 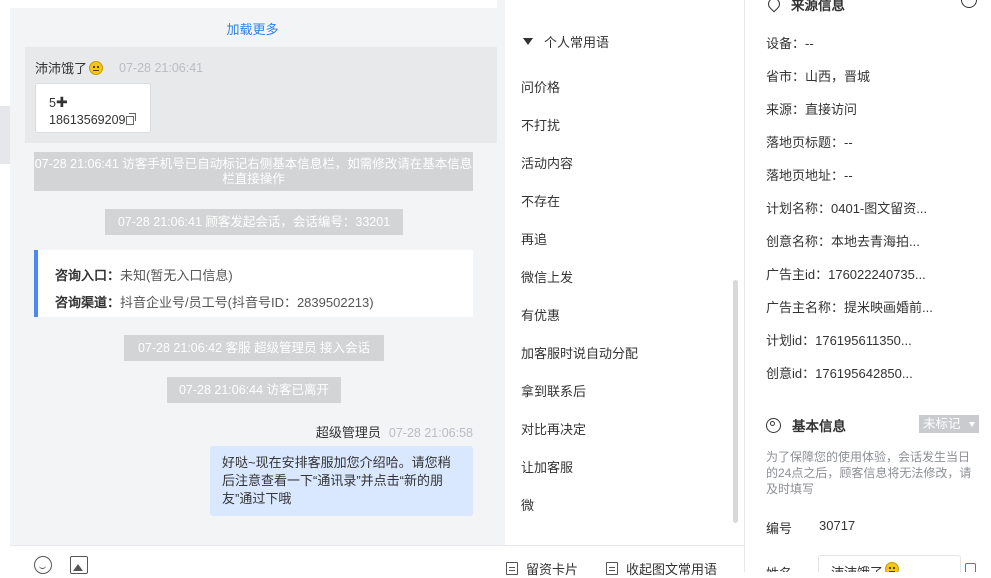 I want to click on phrase-item: 微, so click(x=527, y=504).